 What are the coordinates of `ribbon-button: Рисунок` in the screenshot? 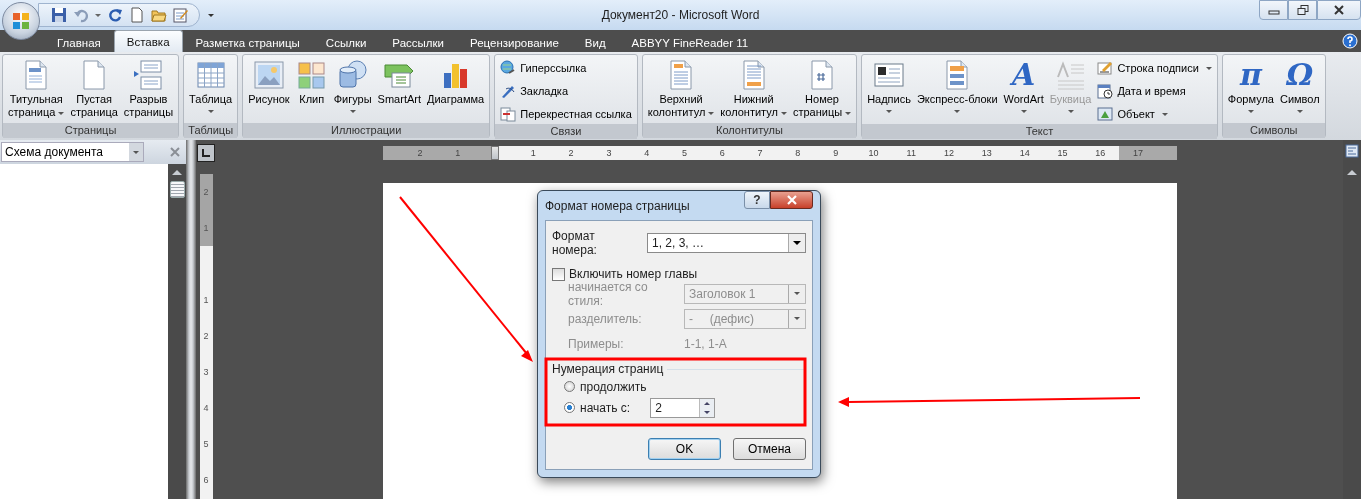 It's located at (269, 90).